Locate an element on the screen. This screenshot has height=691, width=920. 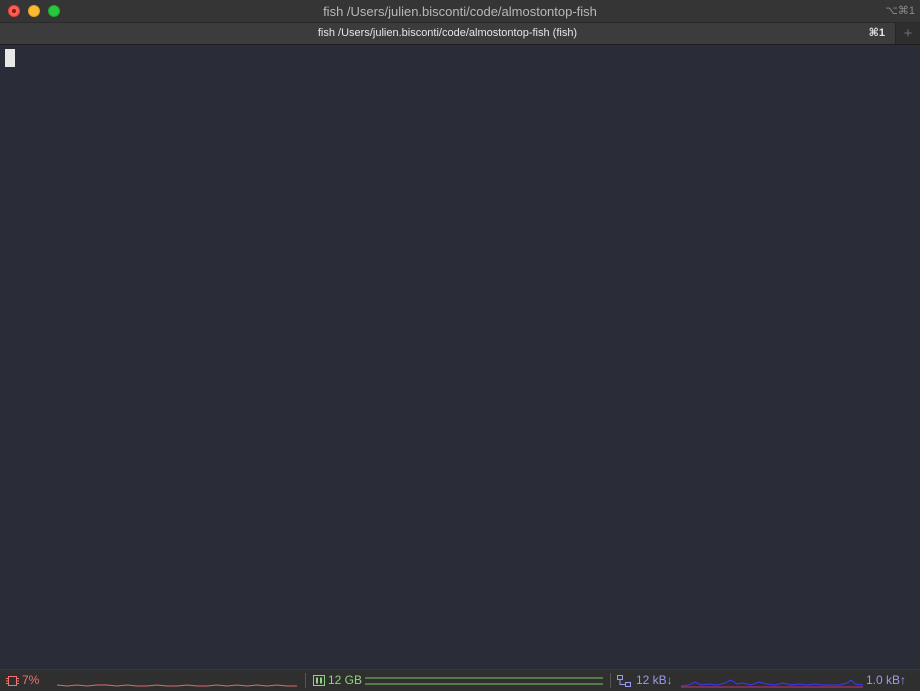
network-component: 12 kB↓ 1.0 kB↑ is located at coordinates (766, 680).